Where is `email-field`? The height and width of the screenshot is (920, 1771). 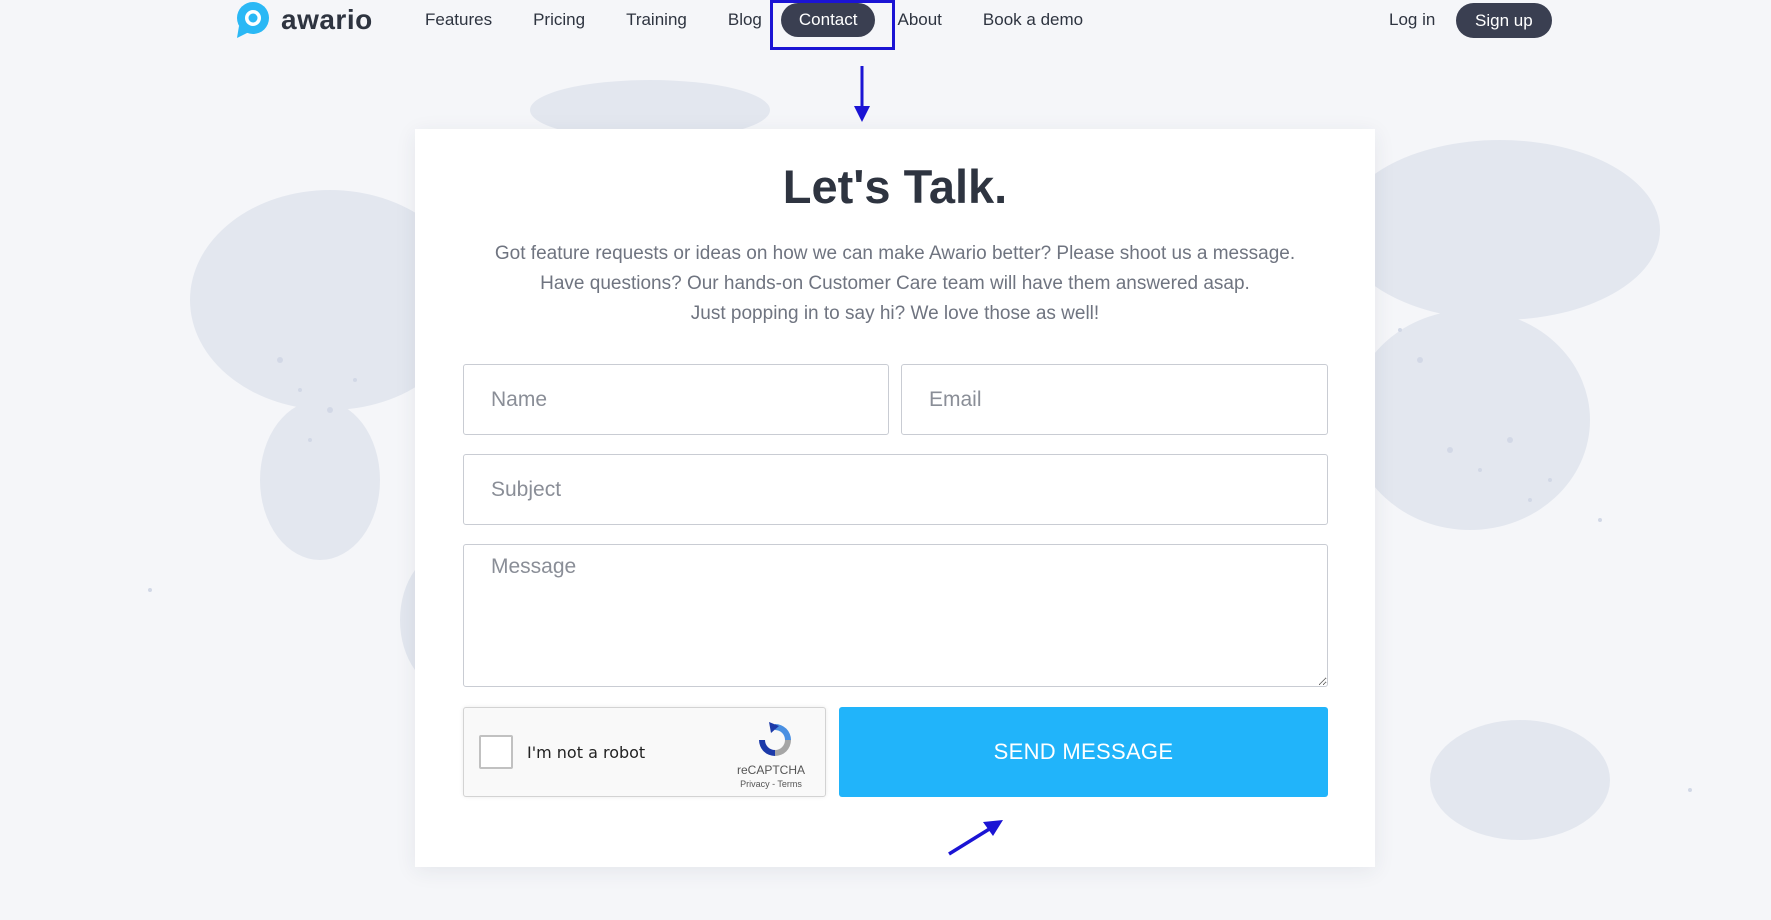 email-field is located at coordinates (1114, 399).